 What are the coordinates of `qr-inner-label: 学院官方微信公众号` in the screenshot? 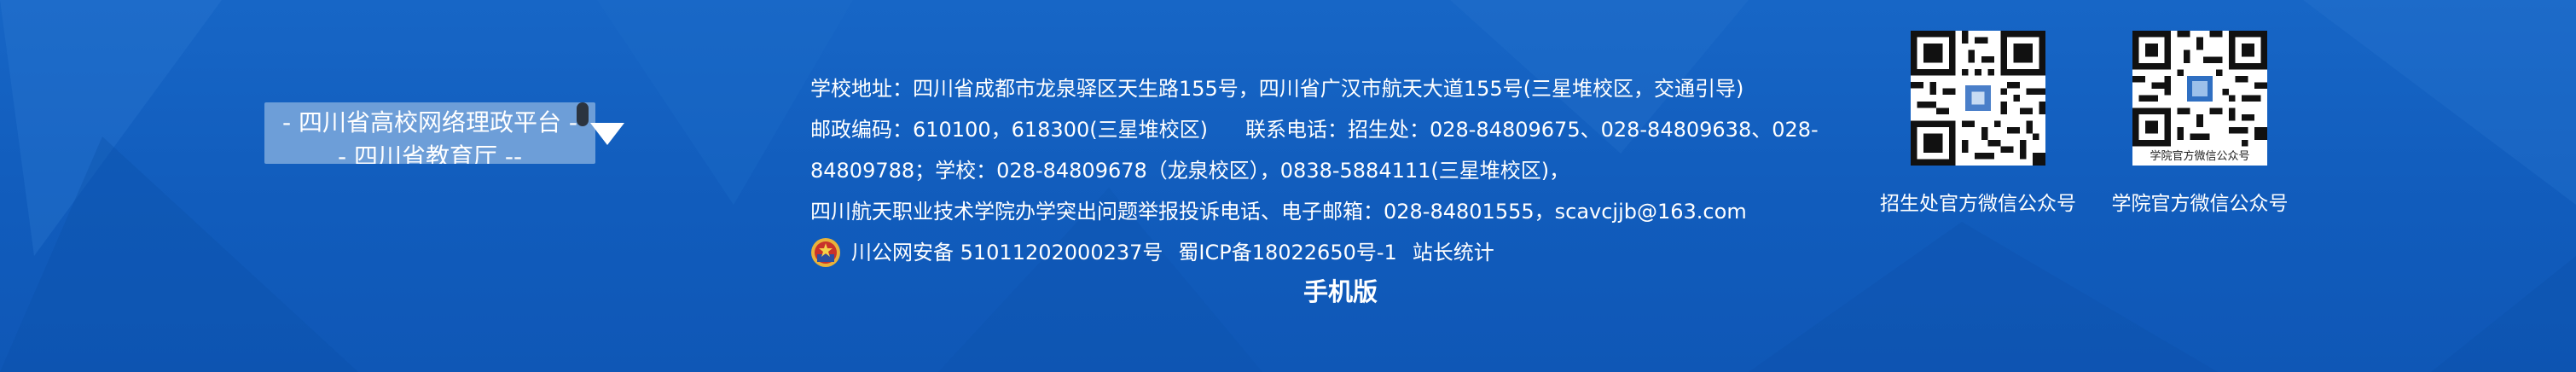 It's located at (2199, 157).